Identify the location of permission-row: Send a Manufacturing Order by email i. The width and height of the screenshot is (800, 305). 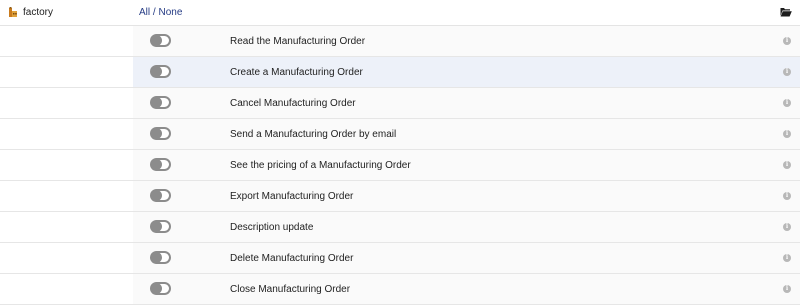
(400, 134).